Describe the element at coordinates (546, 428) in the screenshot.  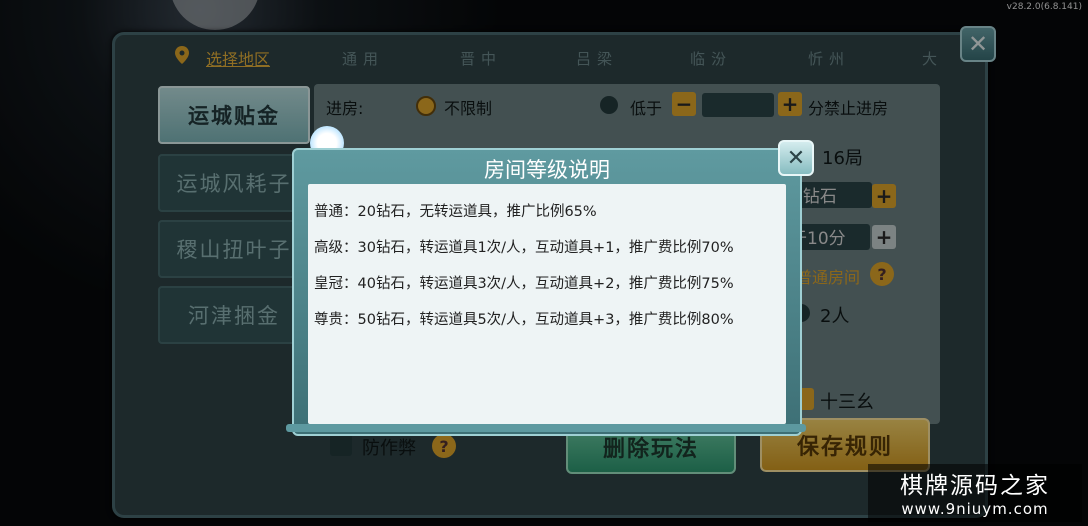
I see `modal-base-bar` at that location.